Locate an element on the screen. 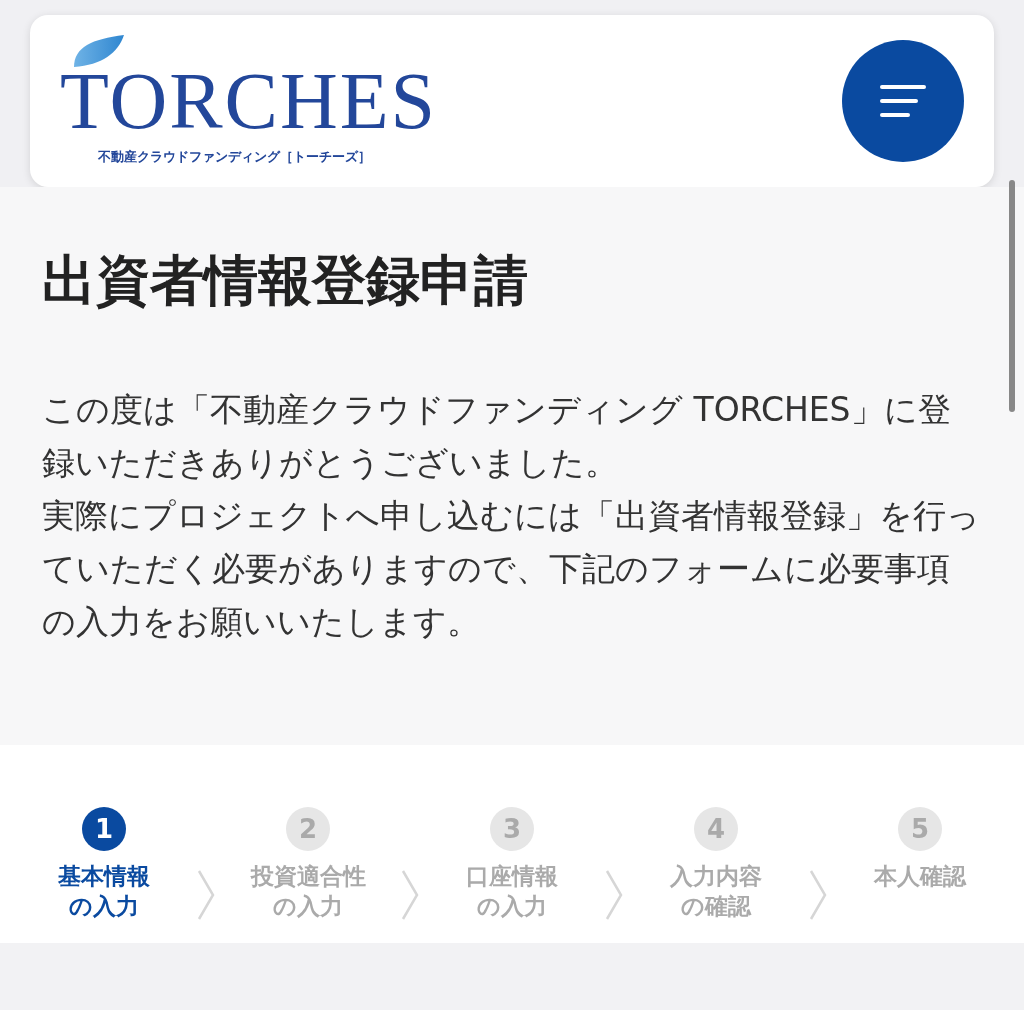  scrollbar is located at coordinates (1012, 296).